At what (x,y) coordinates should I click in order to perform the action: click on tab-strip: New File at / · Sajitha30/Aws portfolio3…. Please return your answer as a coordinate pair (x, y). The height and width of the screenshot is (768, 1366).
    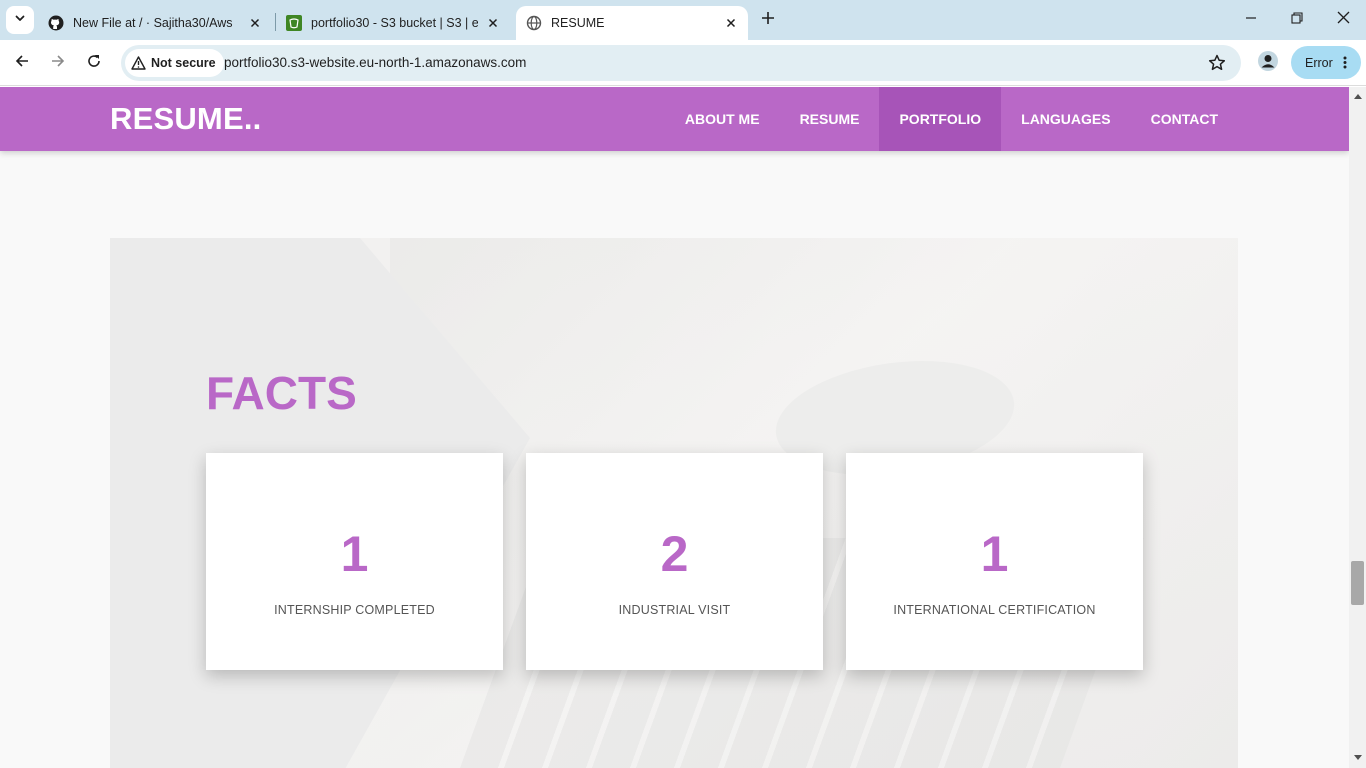
    Looking at the image, I should click on (683, 20).